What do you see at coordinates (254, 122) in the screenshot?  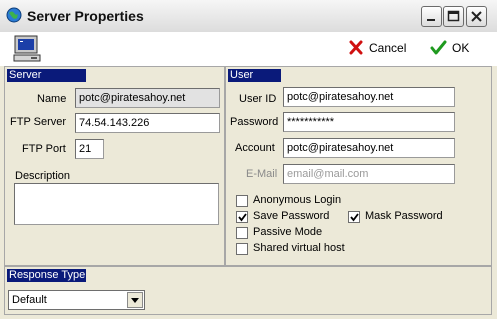 I see `password-label: Password` at bounding box center [254, 122].